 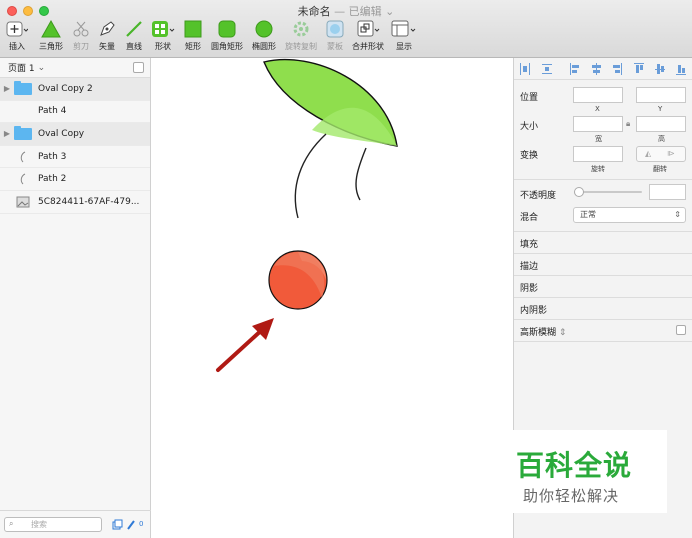 I want to click on layer-row: Path 4, so click(x=75, y=112).